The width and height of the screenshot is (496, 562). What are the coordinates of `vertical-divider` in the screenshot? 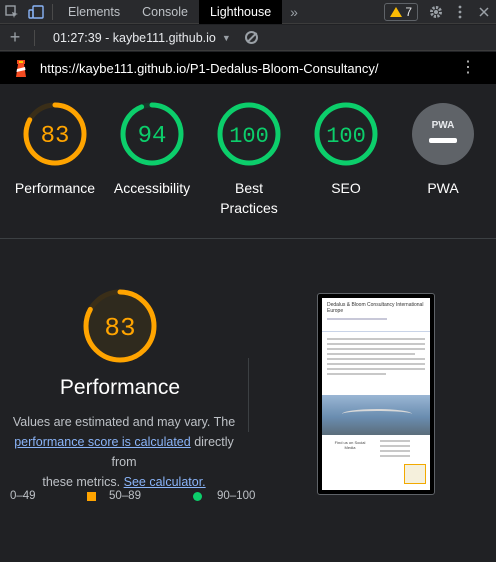 It's located at (248, 395).